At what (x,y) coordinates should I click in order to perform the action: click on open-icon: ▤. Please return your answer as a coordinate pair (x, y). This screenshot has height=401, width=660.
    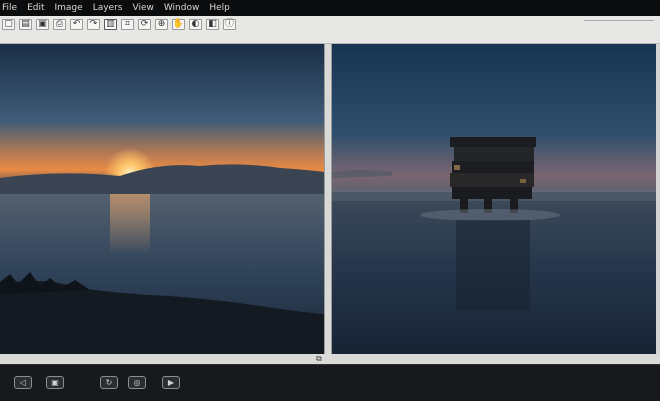
    Looking at the image, I should click on (25, 24).